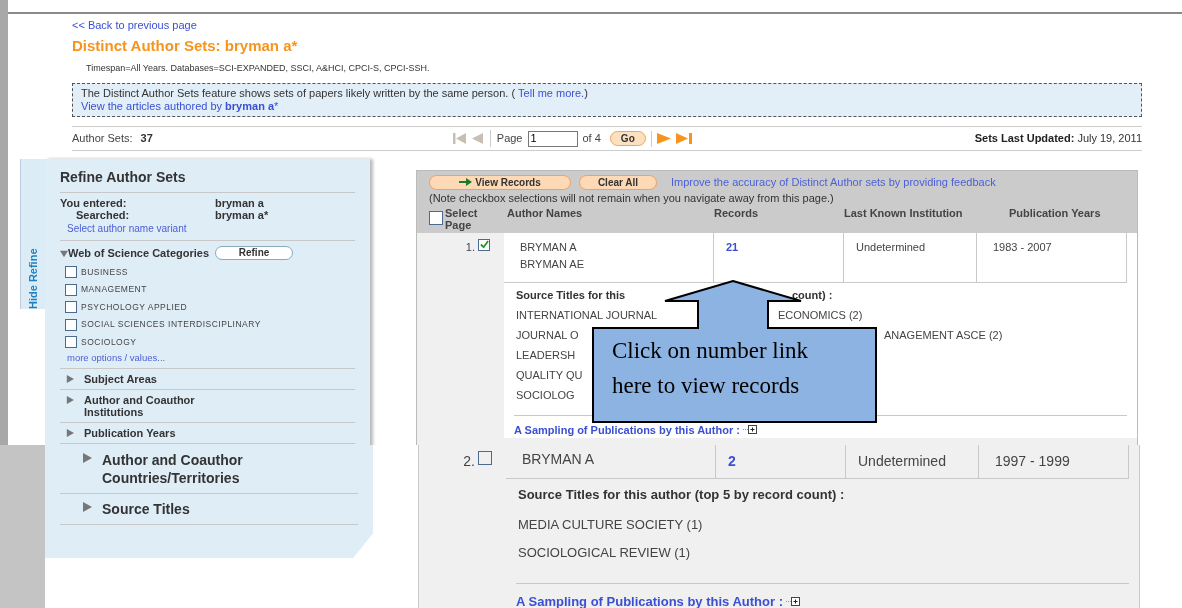 The width and height of the screenshot is (1182, 608). Describe the element at coordinates (185, 46) in the screenshot. I see `page-title: Distinct Author Sets: bryman a*` at that location.